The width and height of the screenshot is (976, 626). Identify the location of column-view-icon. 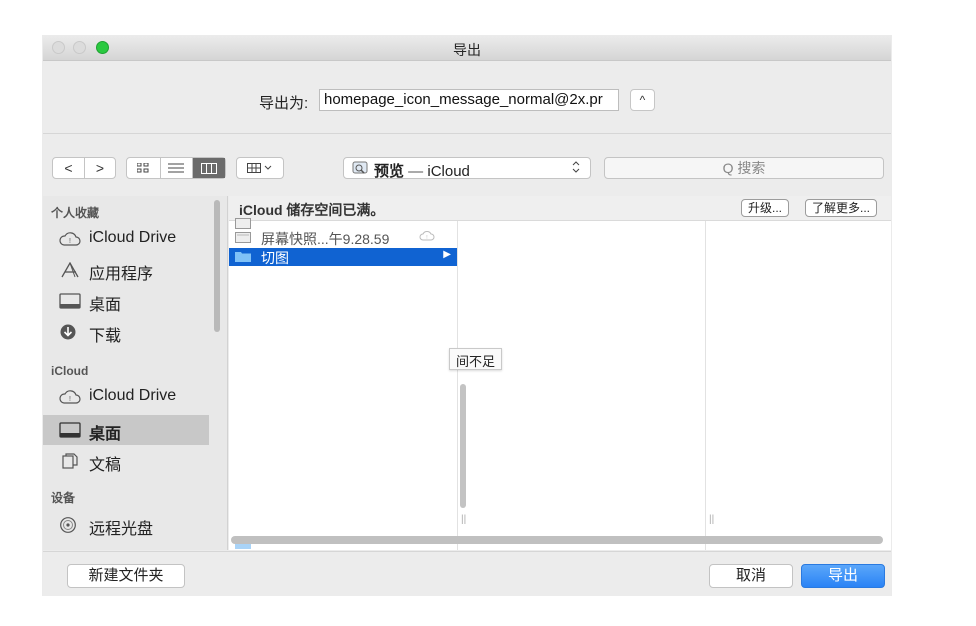
(209, 168).